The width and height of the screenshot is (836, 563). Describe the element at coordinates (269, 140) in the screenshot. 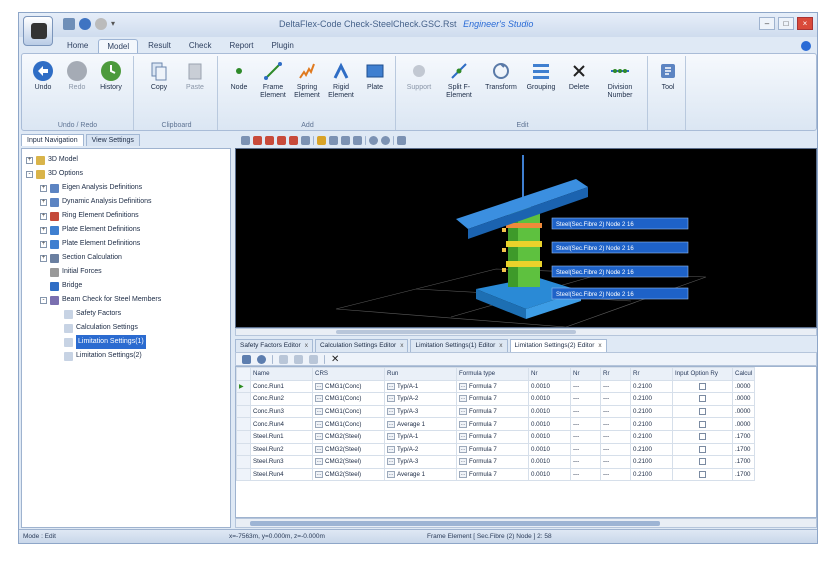

I see `view-side-icon` at that location.